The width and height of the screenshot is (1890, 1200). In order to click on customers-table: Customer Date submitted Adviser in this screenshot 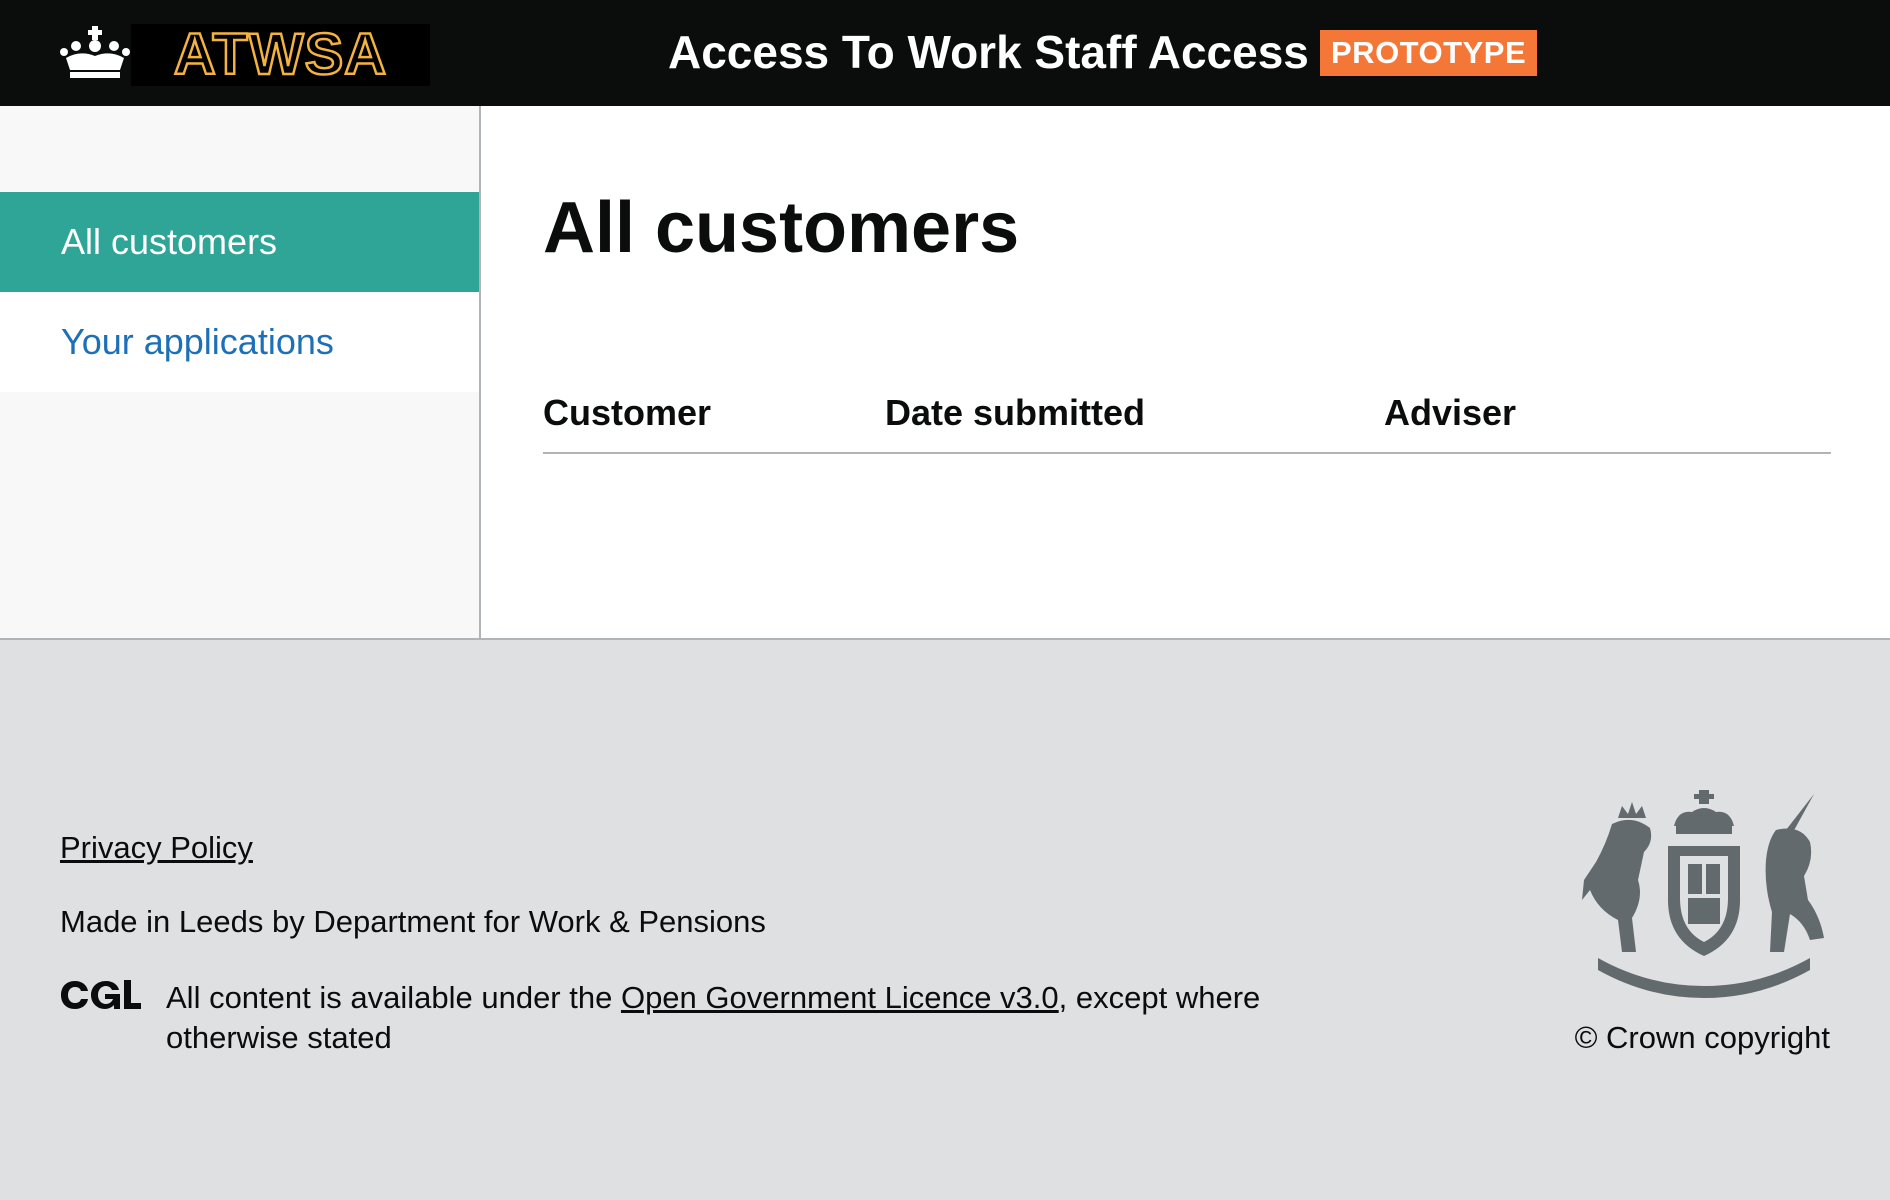, I will do `click(1187, 423)`.